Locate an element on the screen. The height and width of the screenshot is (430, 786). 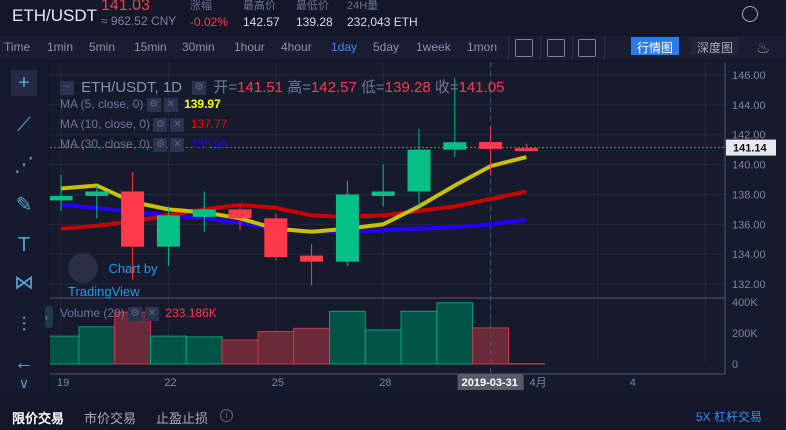
crosshair-icon: + is located at coordinates (24, 83).